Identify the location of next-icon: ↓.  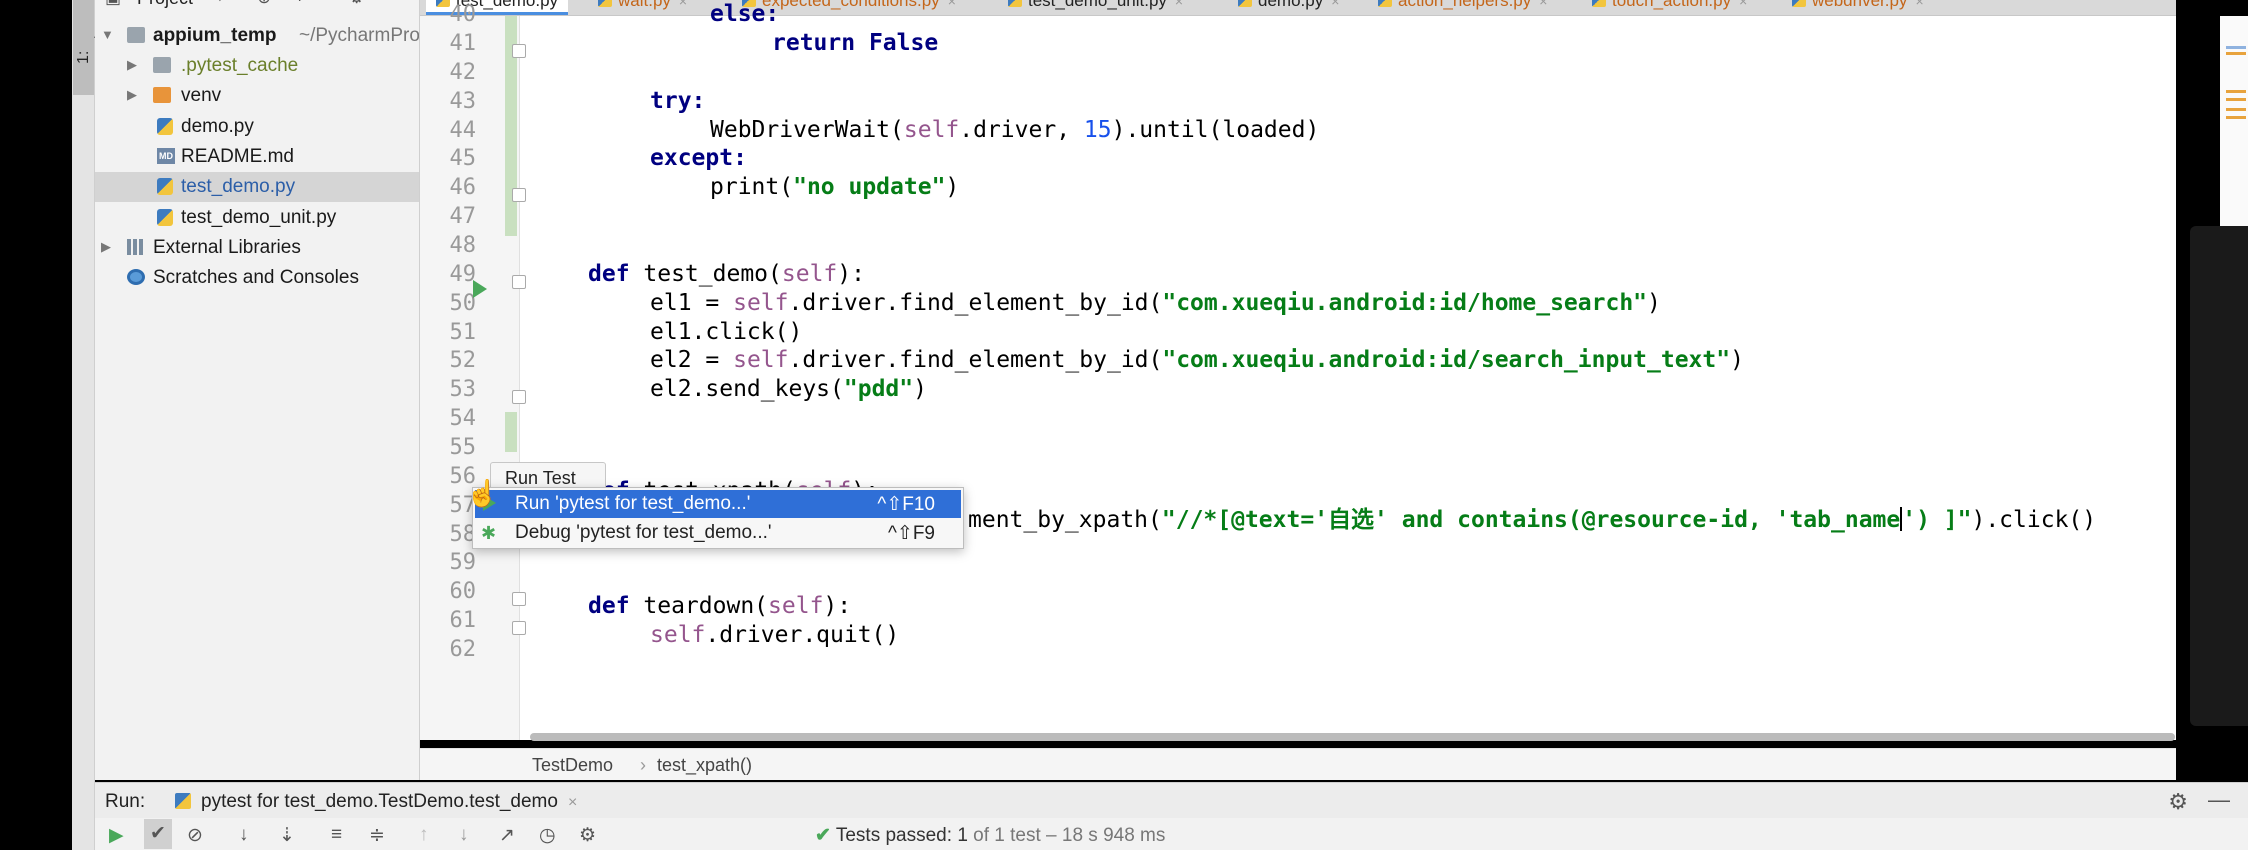
(464, 835).